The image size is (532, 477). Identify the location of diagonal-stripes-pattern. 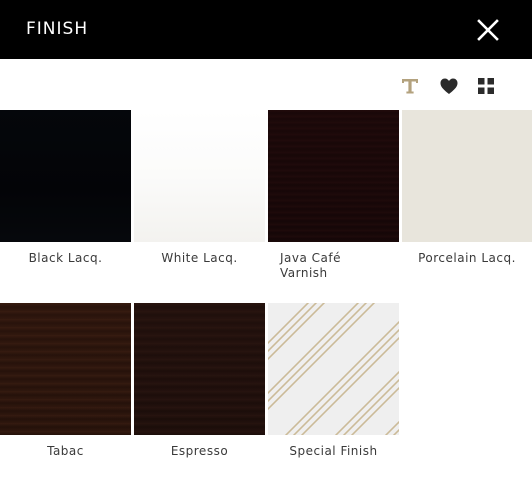
(333, 369).